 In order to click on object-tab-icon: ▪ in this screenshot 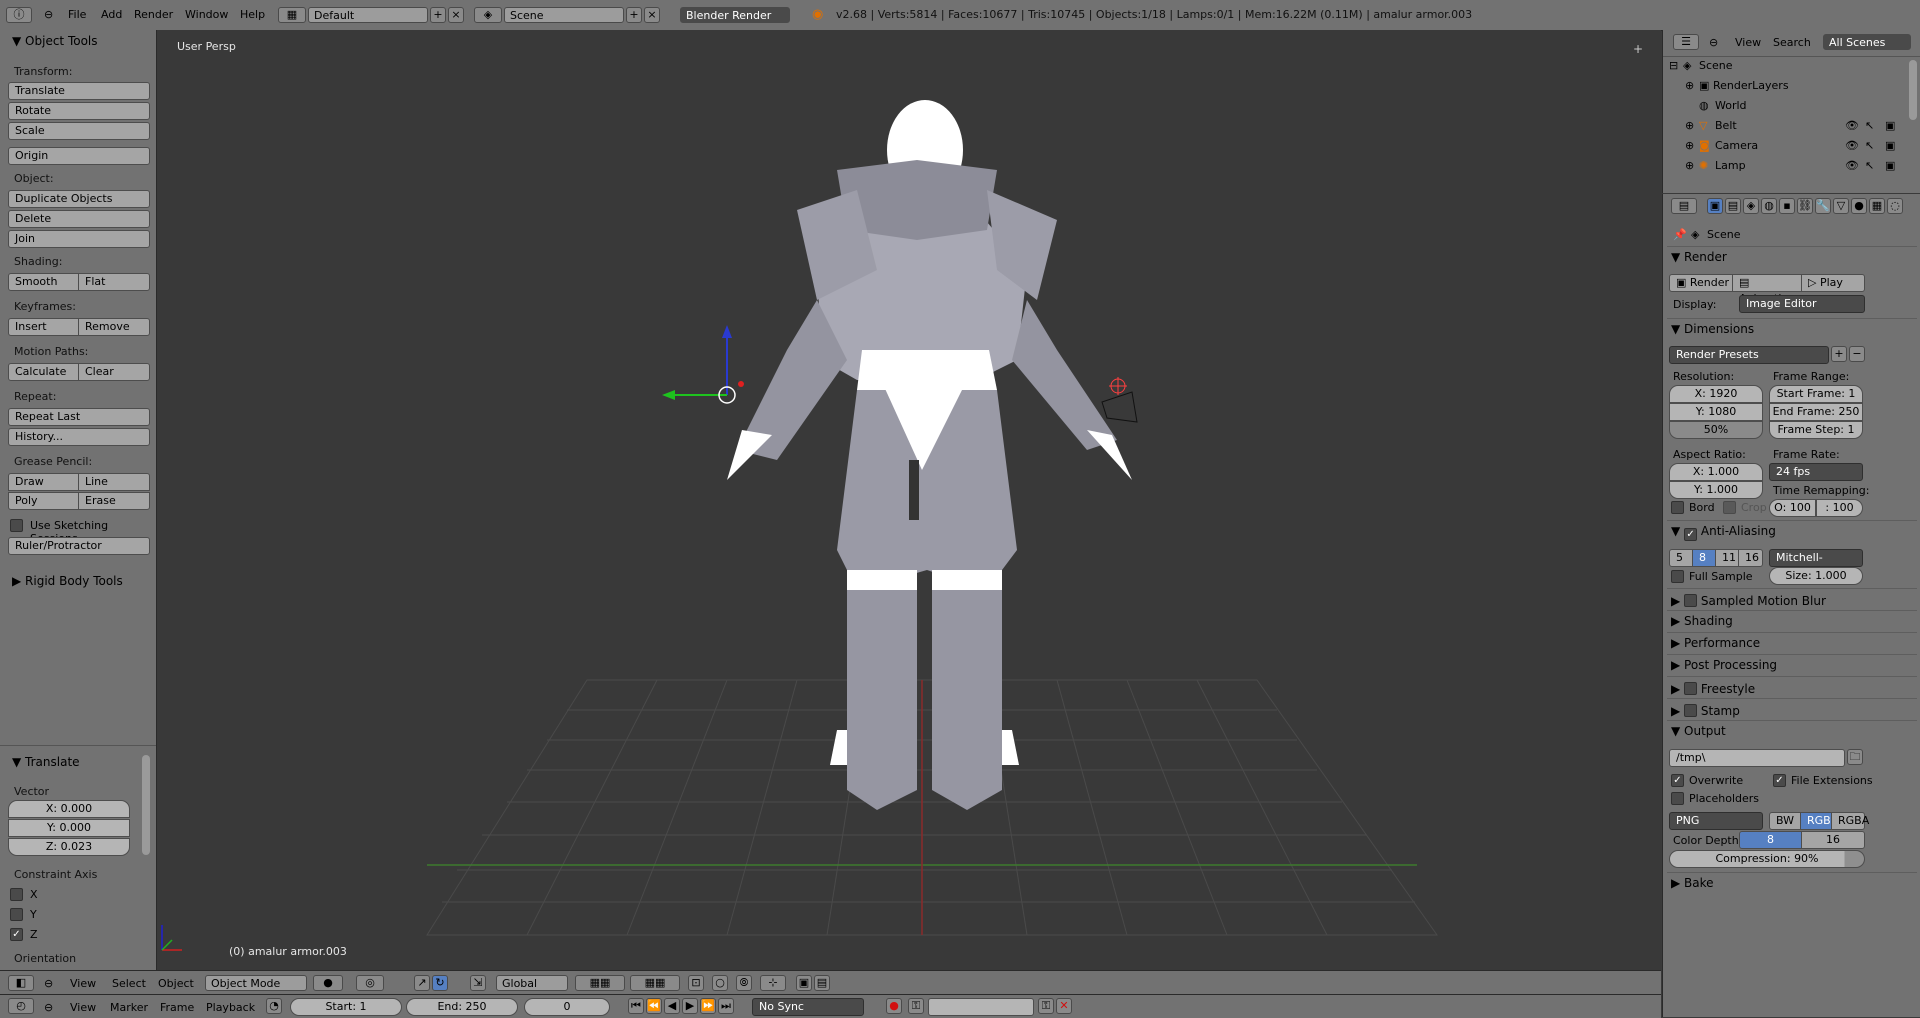, I will do `click(1787, 206)`.